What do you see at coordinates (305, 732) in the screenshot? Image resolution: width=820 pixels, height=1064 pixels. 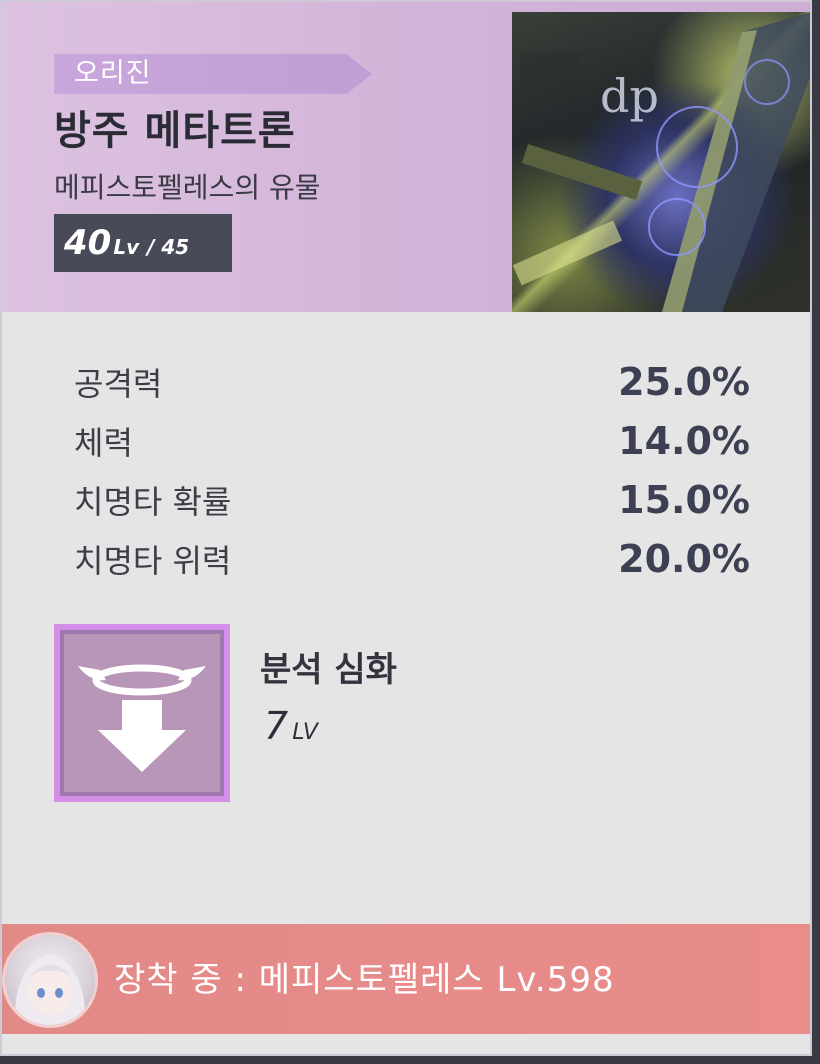 I see `skill-level-unit: LV` at bounding box center [305, 732].